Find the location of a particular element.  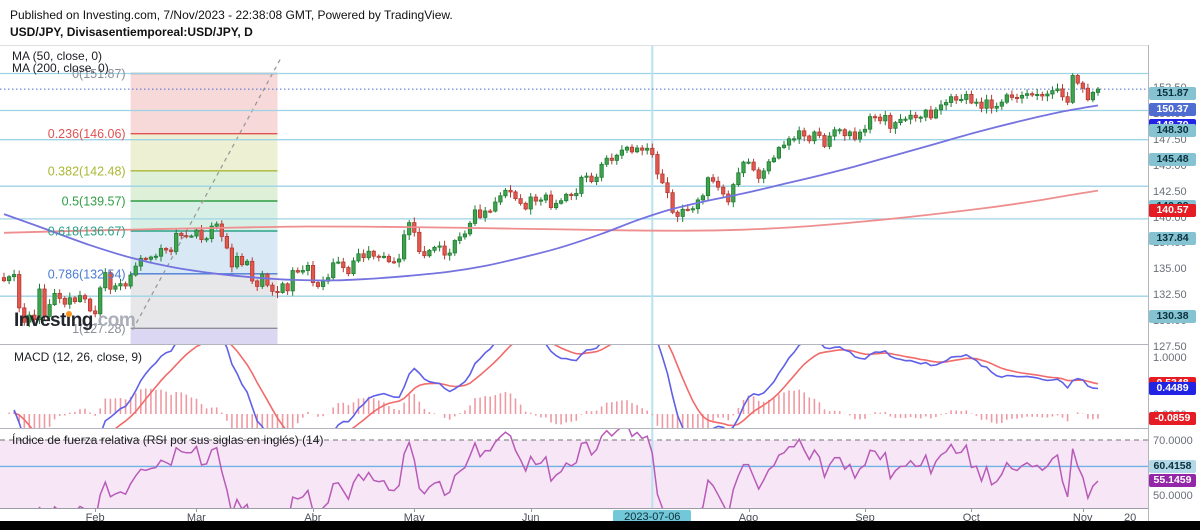

fib-retracement-bands is located at coordinates (204, 208).